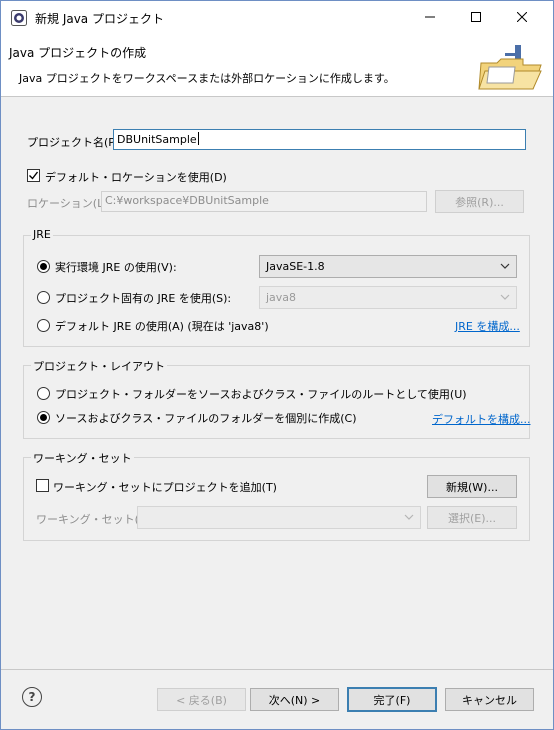  I want to click on use-default-location-label: デフォルト・ロケーションを使用(D), so click(136, 177).